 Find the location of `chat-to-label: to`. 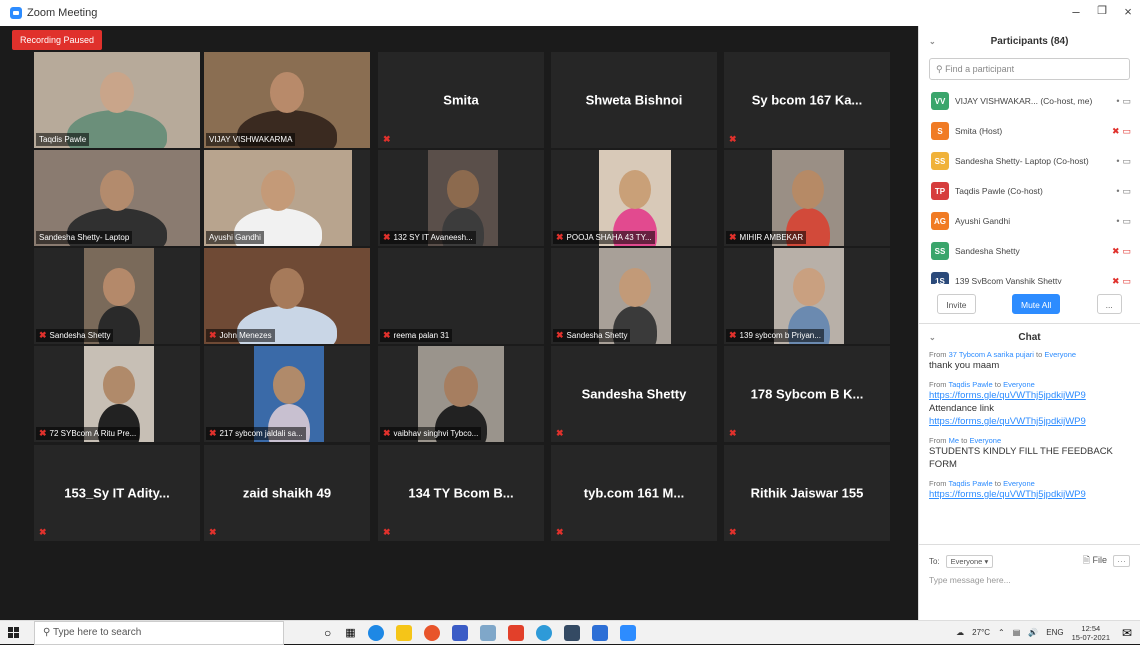

chat-to-label: to is located at coordinates (964, 440).